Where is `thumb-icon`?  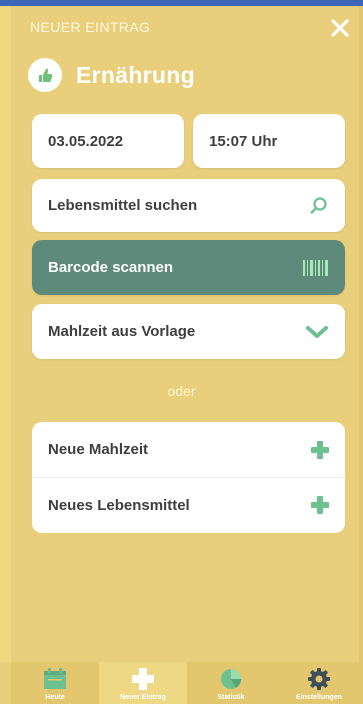
thumb-icon is located at coordinates (46, 75).